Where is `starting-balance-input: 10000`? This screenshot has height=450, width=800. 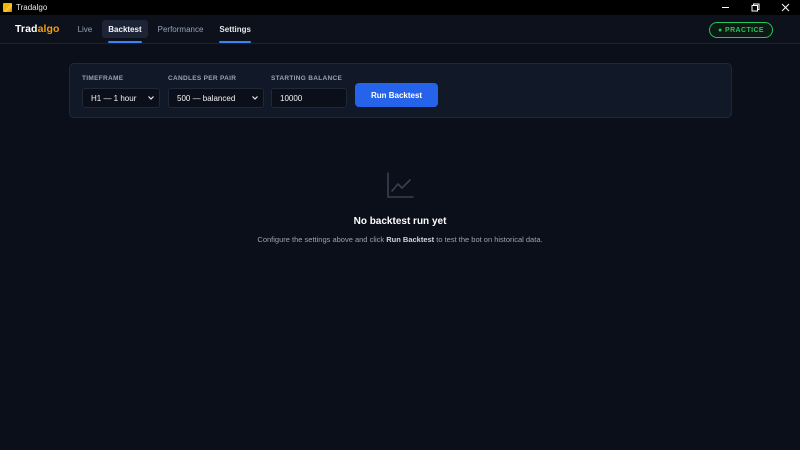 starting-balance-input: 10000 is located at coordinates (309, 98).